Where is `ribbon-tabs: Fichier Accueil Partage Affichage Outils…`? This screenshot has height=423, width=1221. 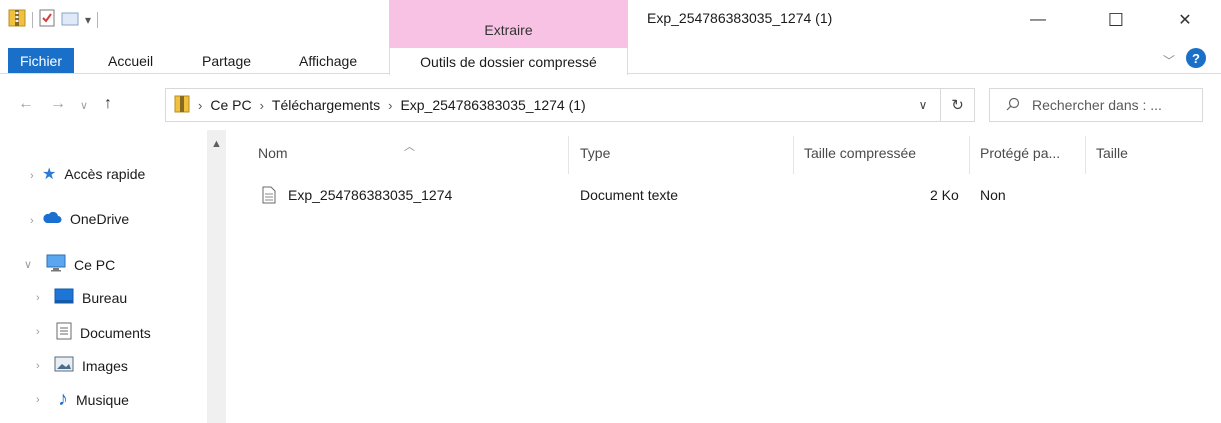 ribbon-tabs: Fichier Accueil Partage Affichage Outils… is located at coordinates (610, 59).